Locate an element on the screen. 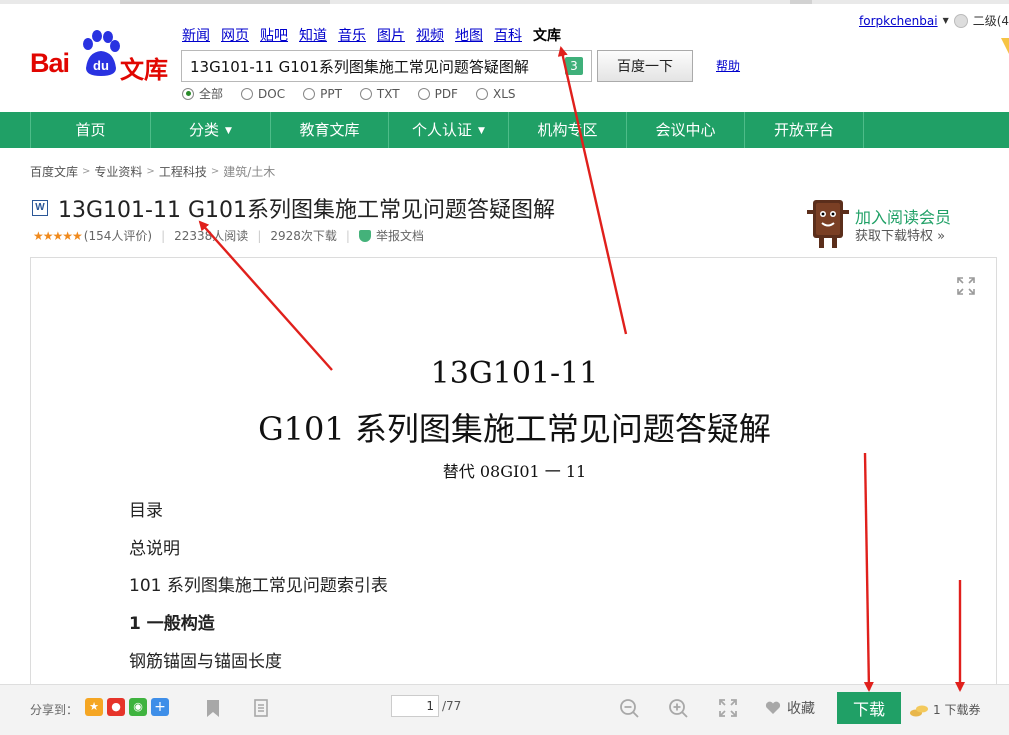  filetype-label: XLS is located at coordinates (504, 93).